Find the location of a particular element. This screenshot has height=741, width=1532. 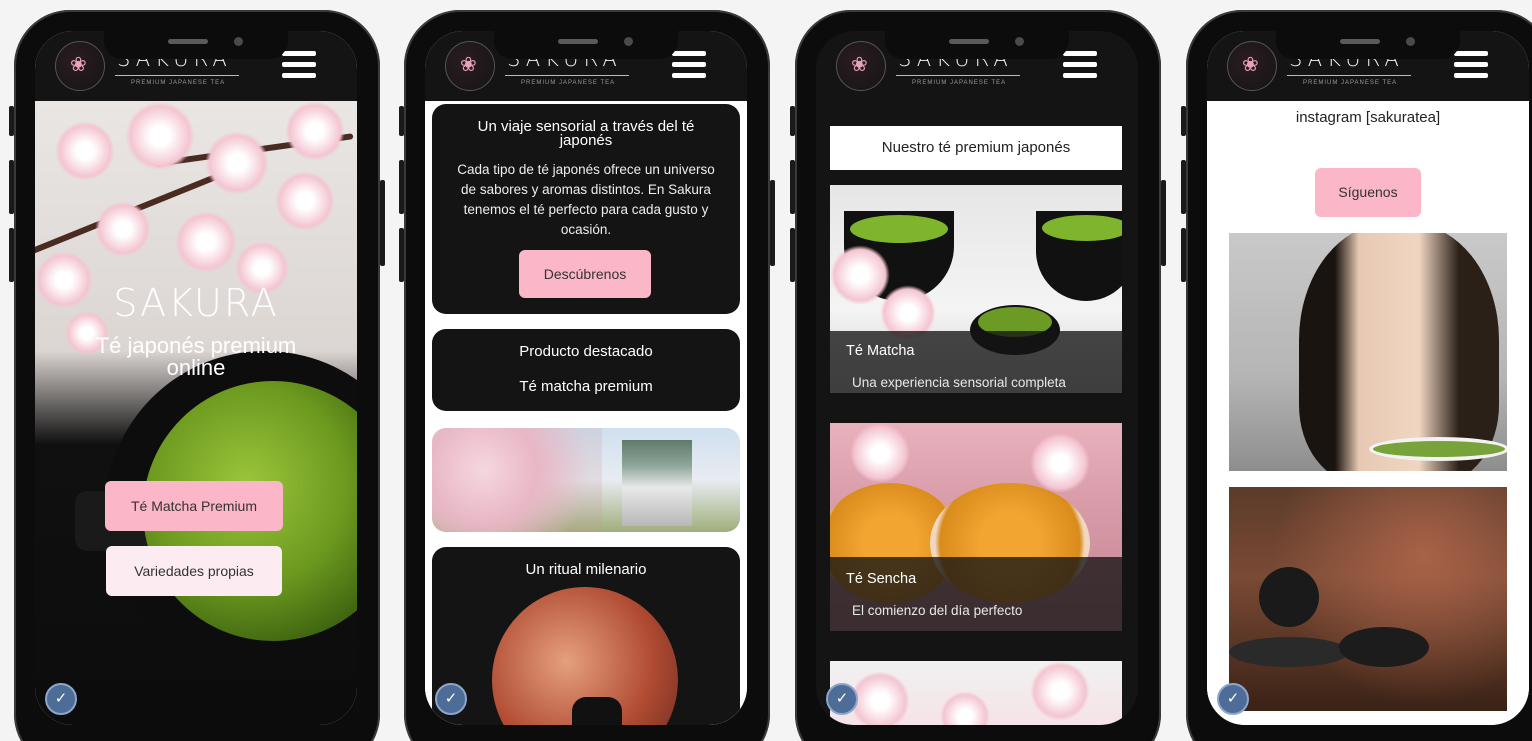

tea-name: Té Sencha is located at coordinates (881, 579).